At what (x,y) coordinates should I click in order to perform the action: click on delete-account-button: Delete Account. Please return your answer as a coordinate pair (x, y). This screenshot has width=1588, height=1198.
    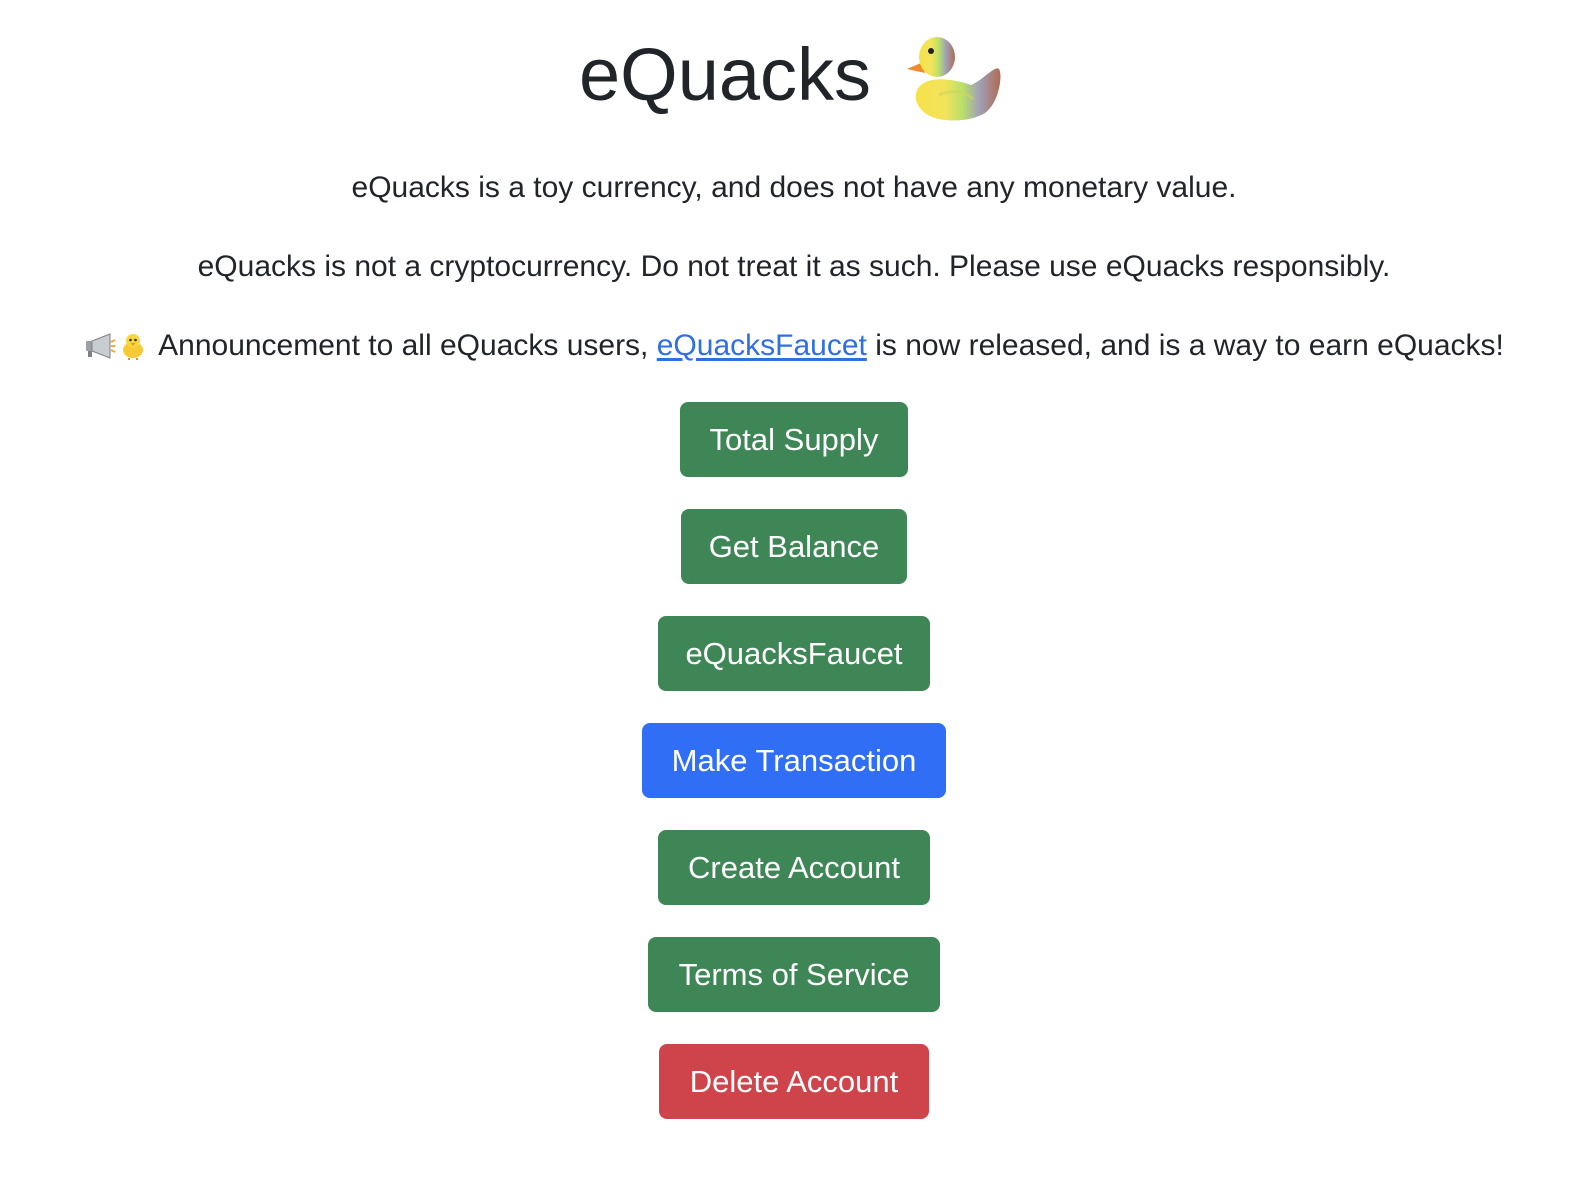
    Looking at the image, I should click on (794, 1081).